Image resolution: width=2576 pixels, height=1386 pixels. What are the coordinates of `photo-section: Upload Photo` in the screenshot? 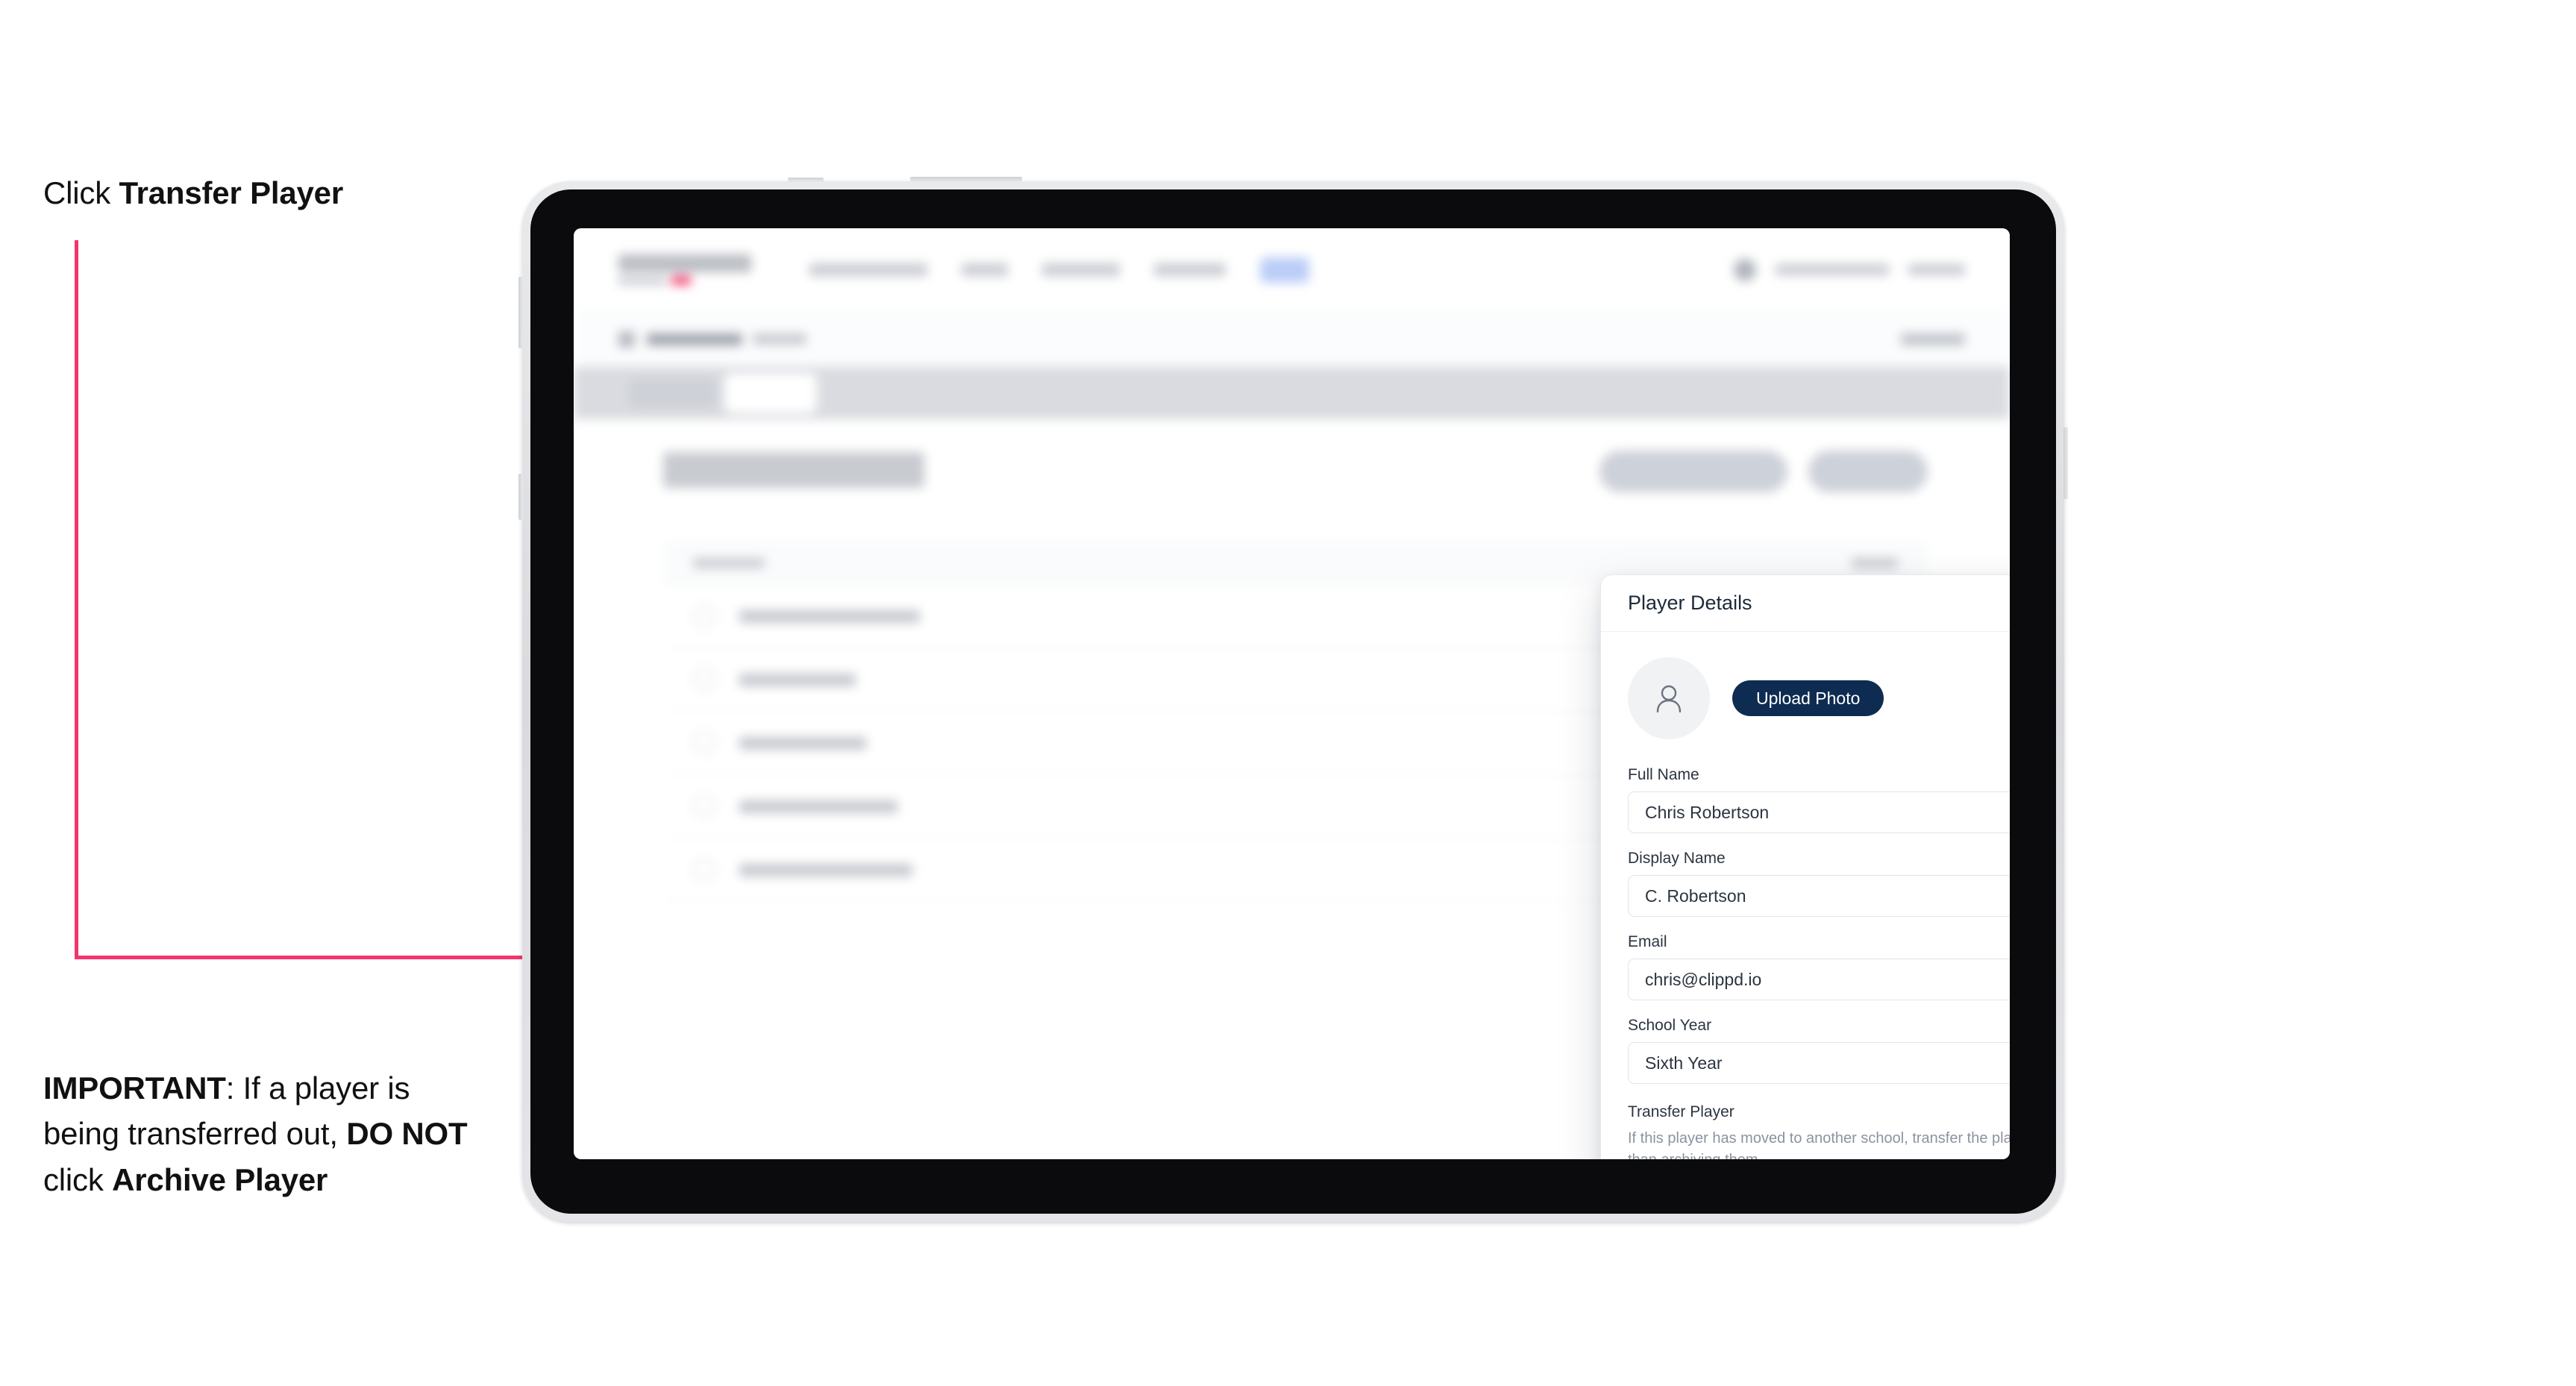 It's located at (1819, 698).